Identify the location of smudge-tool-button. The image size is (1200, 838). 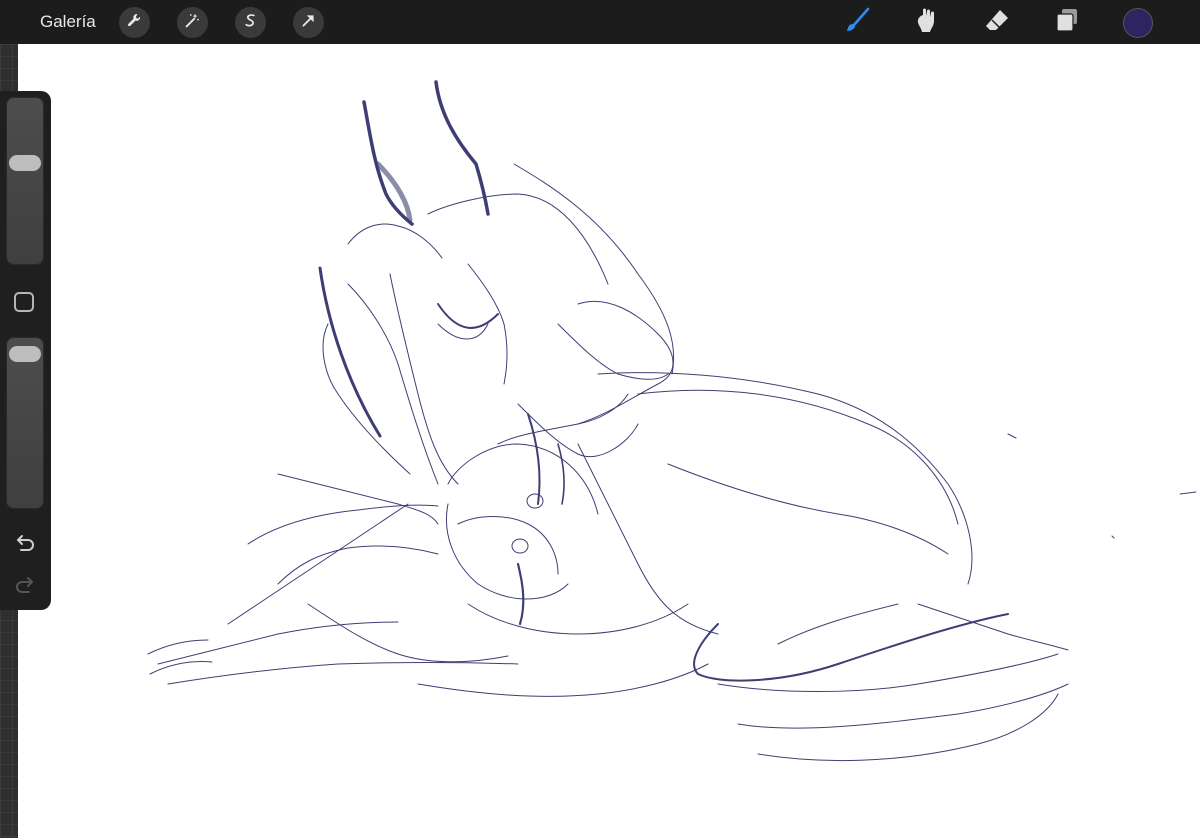
(926, 22).